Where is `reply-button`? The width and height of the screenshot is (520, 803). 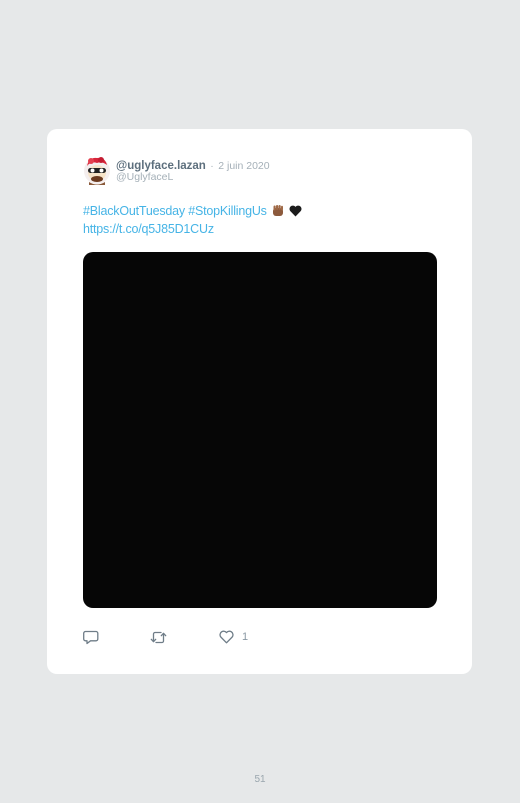 reply-button is located at coordinates (91, 637).